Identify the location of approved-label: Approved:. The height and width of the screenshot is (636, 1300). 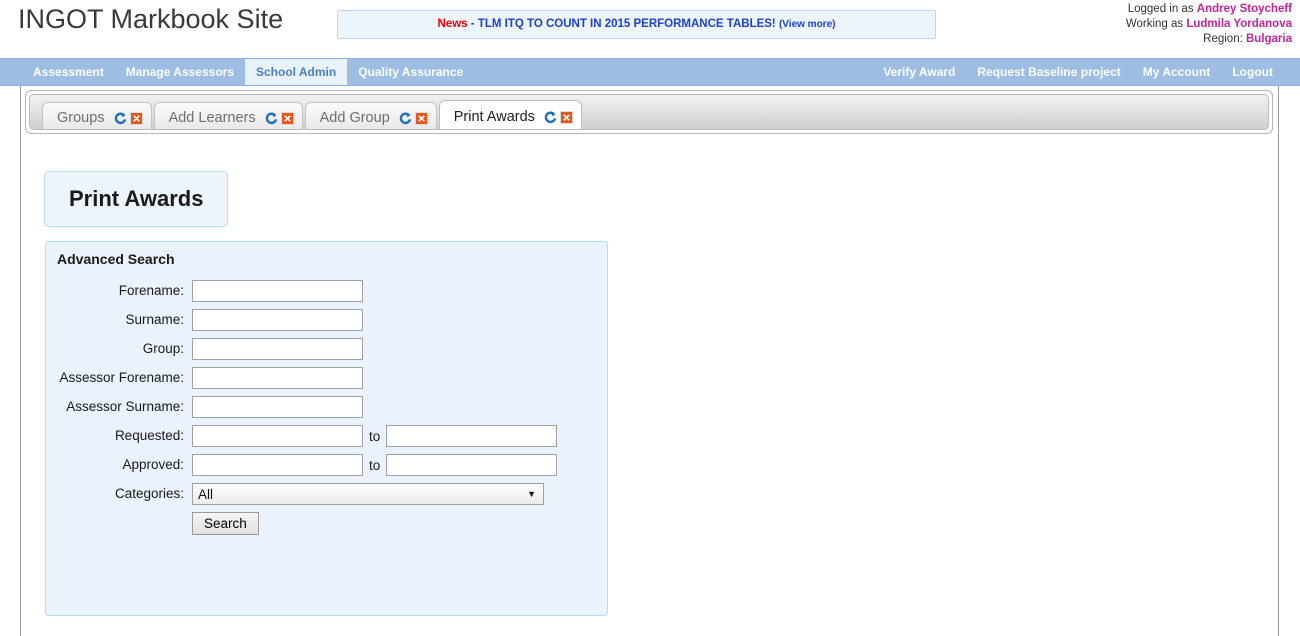
(153, 464).